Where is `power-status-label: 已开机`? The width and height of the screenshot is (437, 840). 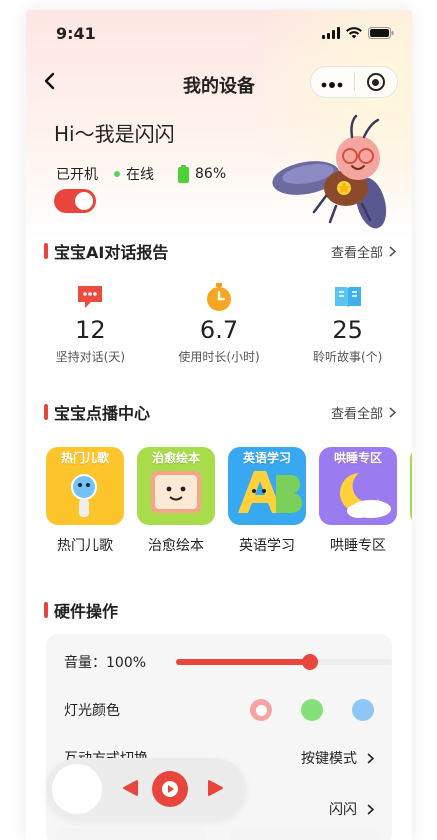
power-status-label: 已开机 is located at coordinates (77, 175).